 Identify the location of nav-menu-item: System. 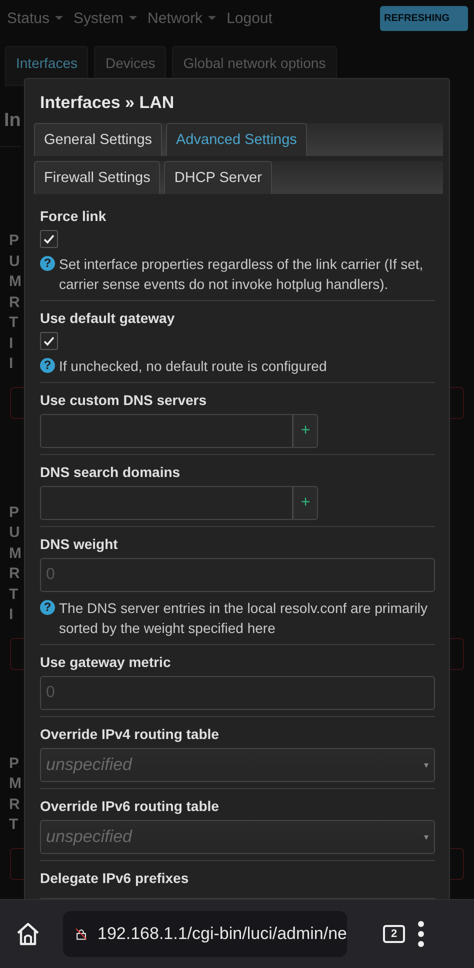
(105, 18).